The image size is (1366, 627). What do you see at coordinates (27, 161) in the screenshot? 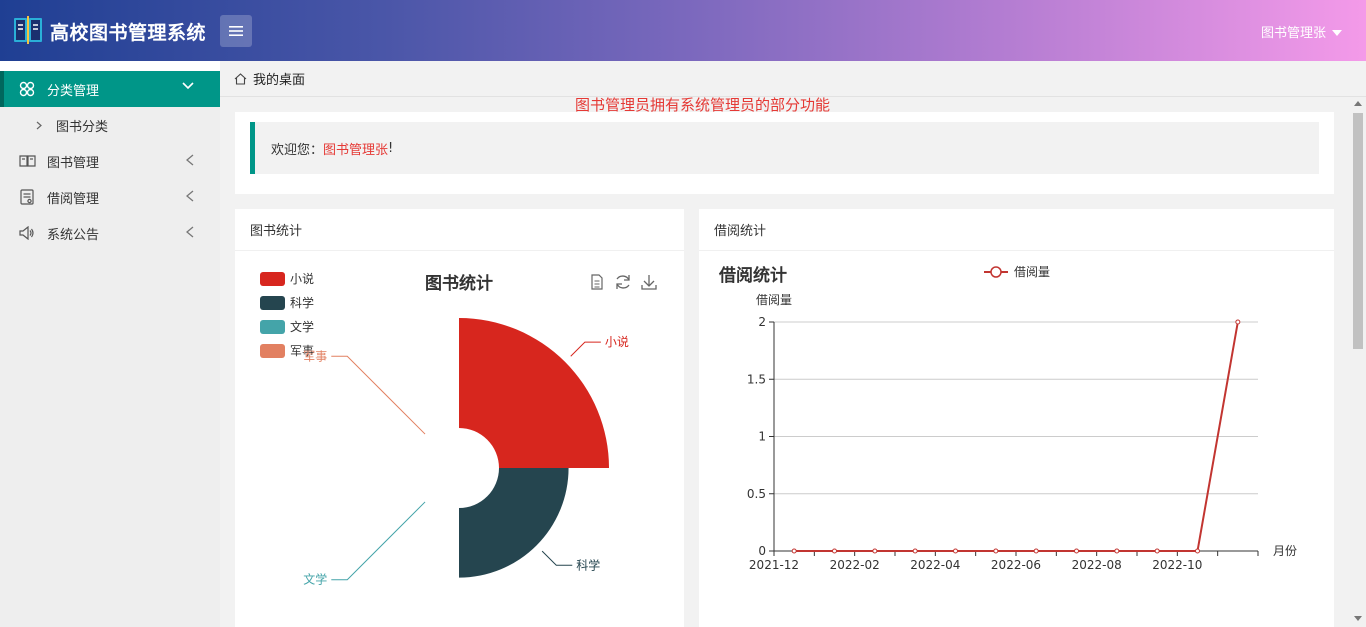
I see `book-open-icon` at bounding box center [27, 161].